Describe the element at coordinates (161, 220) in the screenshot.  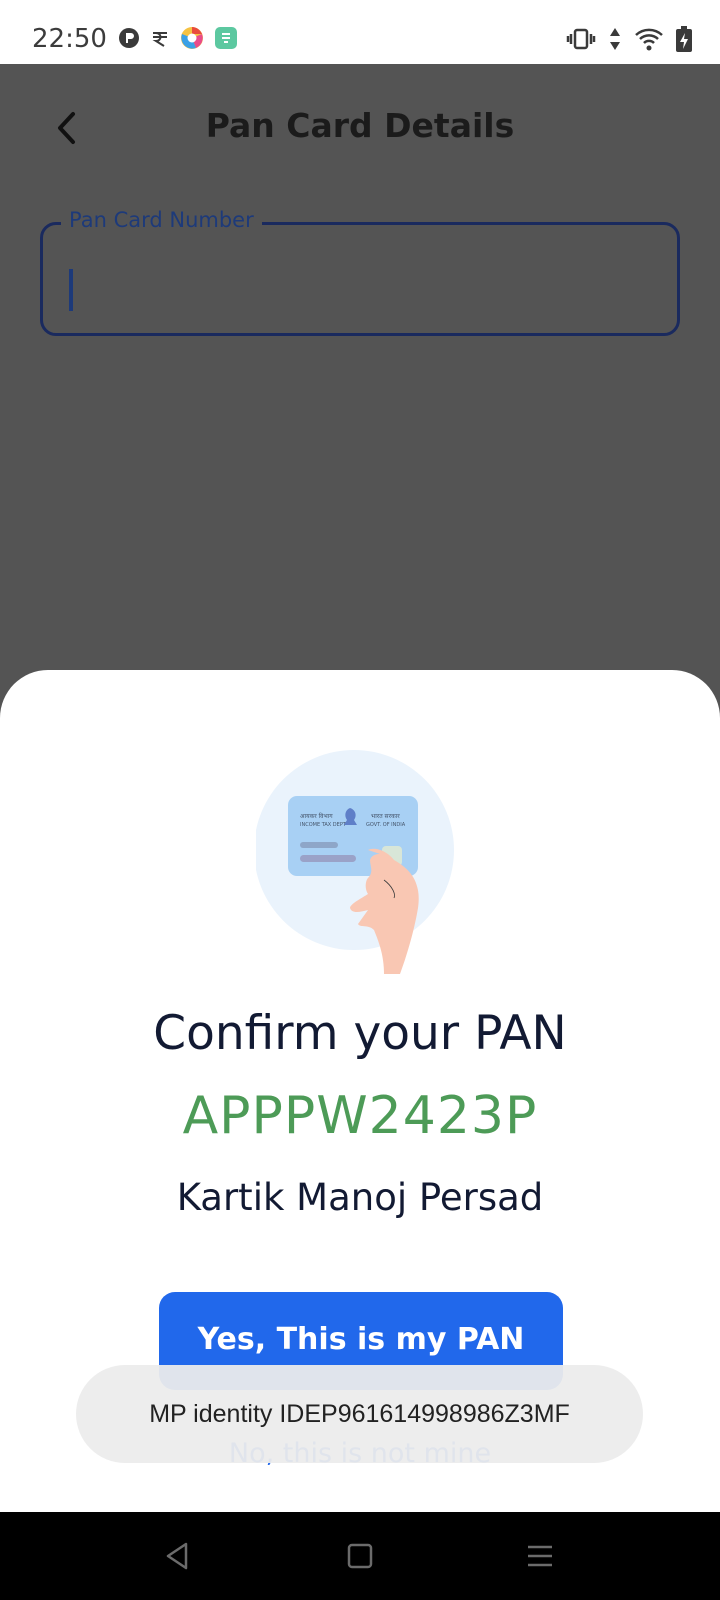
I see `pan-card-number-label: Pan Card Number` at that location.